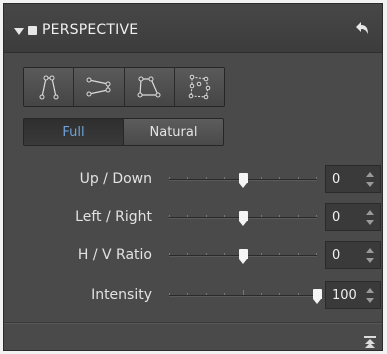  I want to click on hv-ratio-label: H / V Ratio, so click(114, 255).